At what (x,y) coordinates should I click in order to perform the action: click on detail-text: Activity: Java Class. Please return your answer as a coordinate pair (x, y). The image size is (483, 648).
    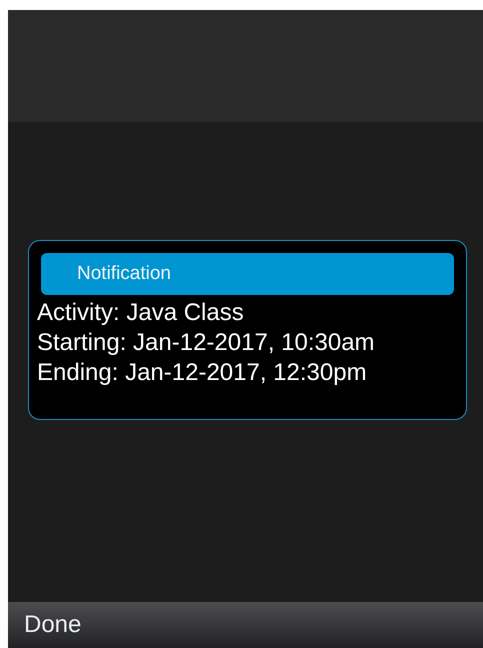
    Looking at the image, I should click on (141, 313).